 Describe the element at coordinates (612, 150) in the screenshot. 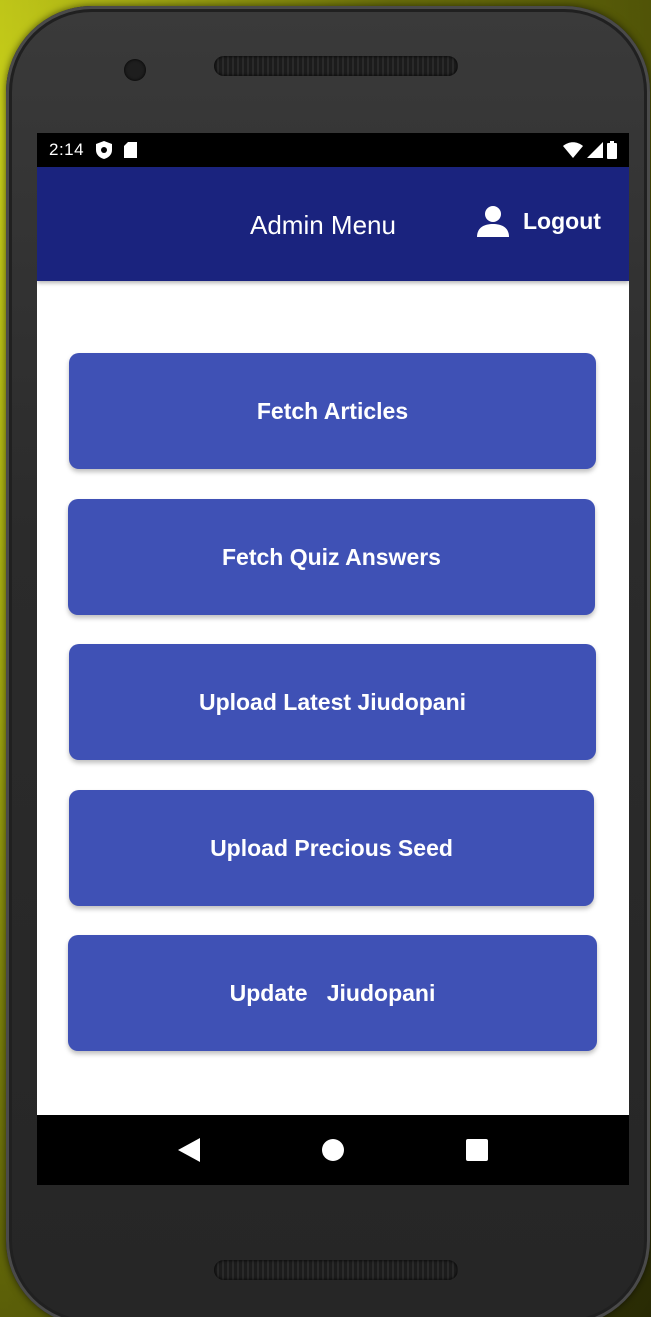

I see `battery-icon` at that location.